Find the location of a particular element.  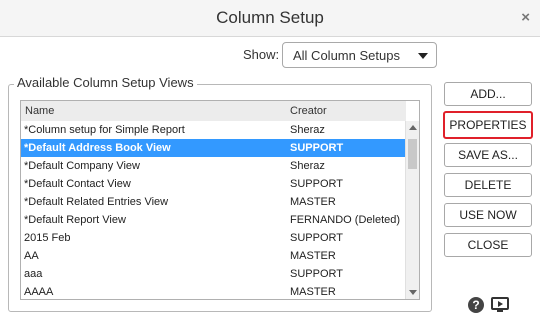

vertical-scrollbar is located at coordinates (412, 210).